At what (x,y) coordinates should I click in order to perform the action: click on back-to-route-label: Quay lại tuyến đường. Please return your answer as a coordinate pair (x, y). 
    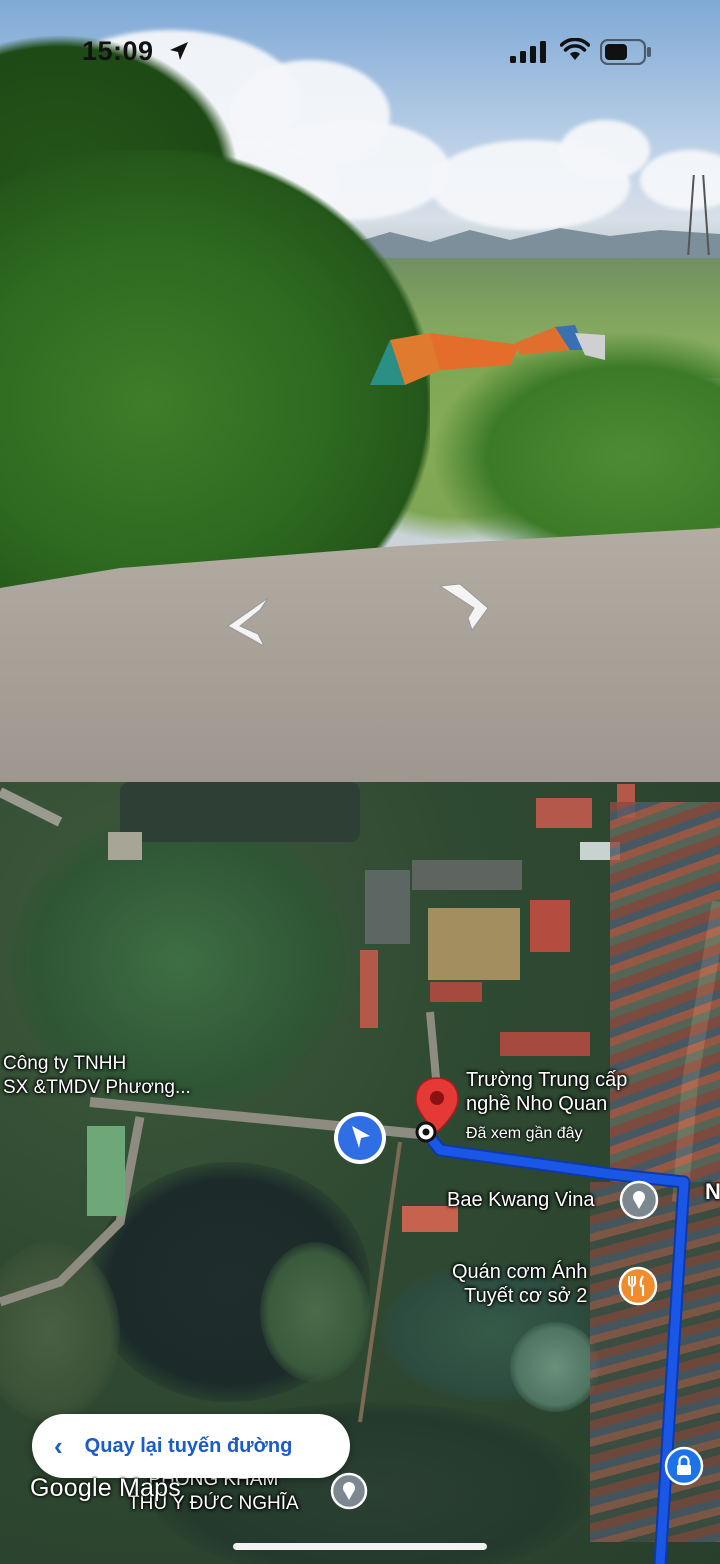
    Looking at the image, I should click on (188, 1445).